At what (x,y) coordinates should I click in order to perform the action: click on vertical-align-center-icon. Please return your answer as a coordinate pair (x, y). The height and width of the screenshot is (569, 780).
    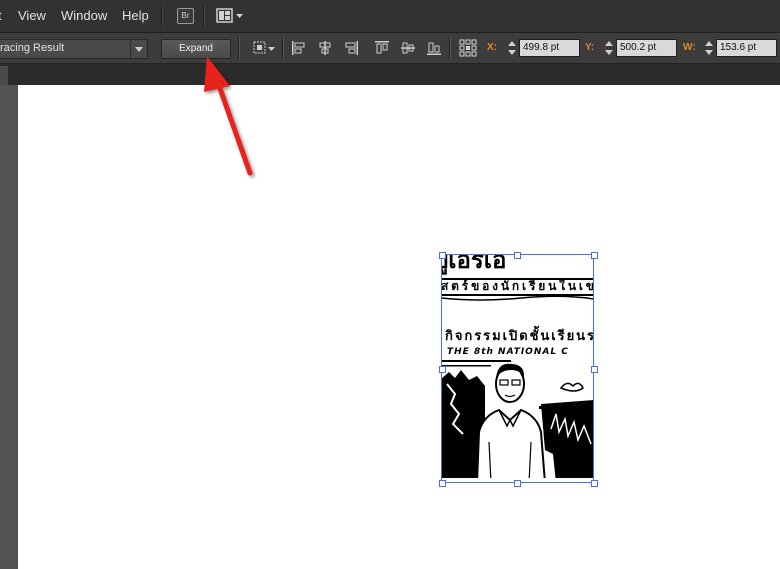
    Looking at the image, I should click on (408, 48).